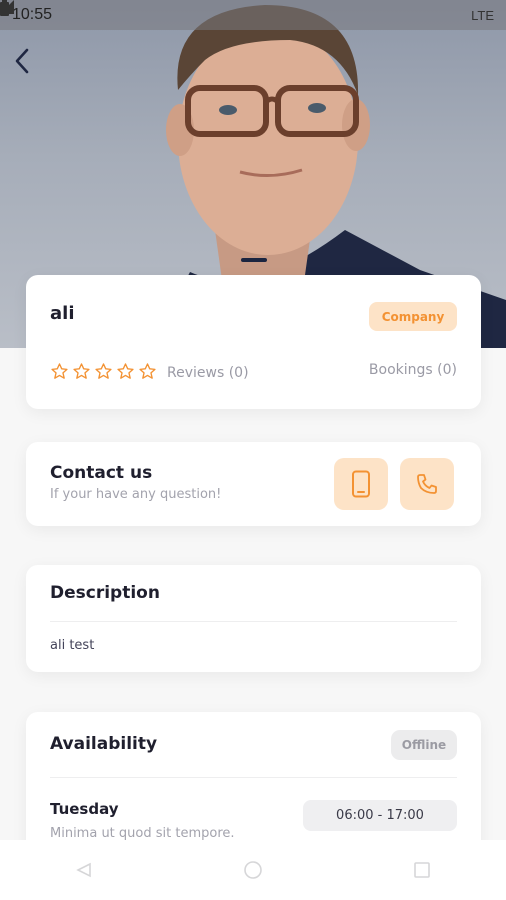 This screenshot has width=506, height=900. I want to click on nav-recents-icon, so click(421, 870).